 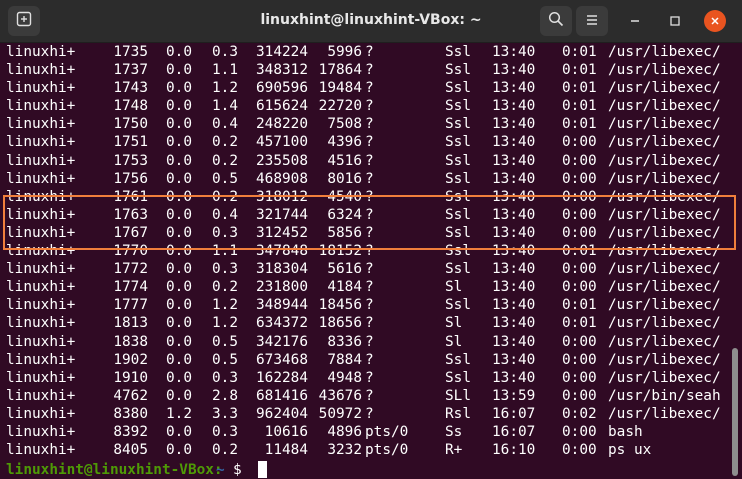 I want to click on process-vsz: 231800, so click(x=282, y=287).